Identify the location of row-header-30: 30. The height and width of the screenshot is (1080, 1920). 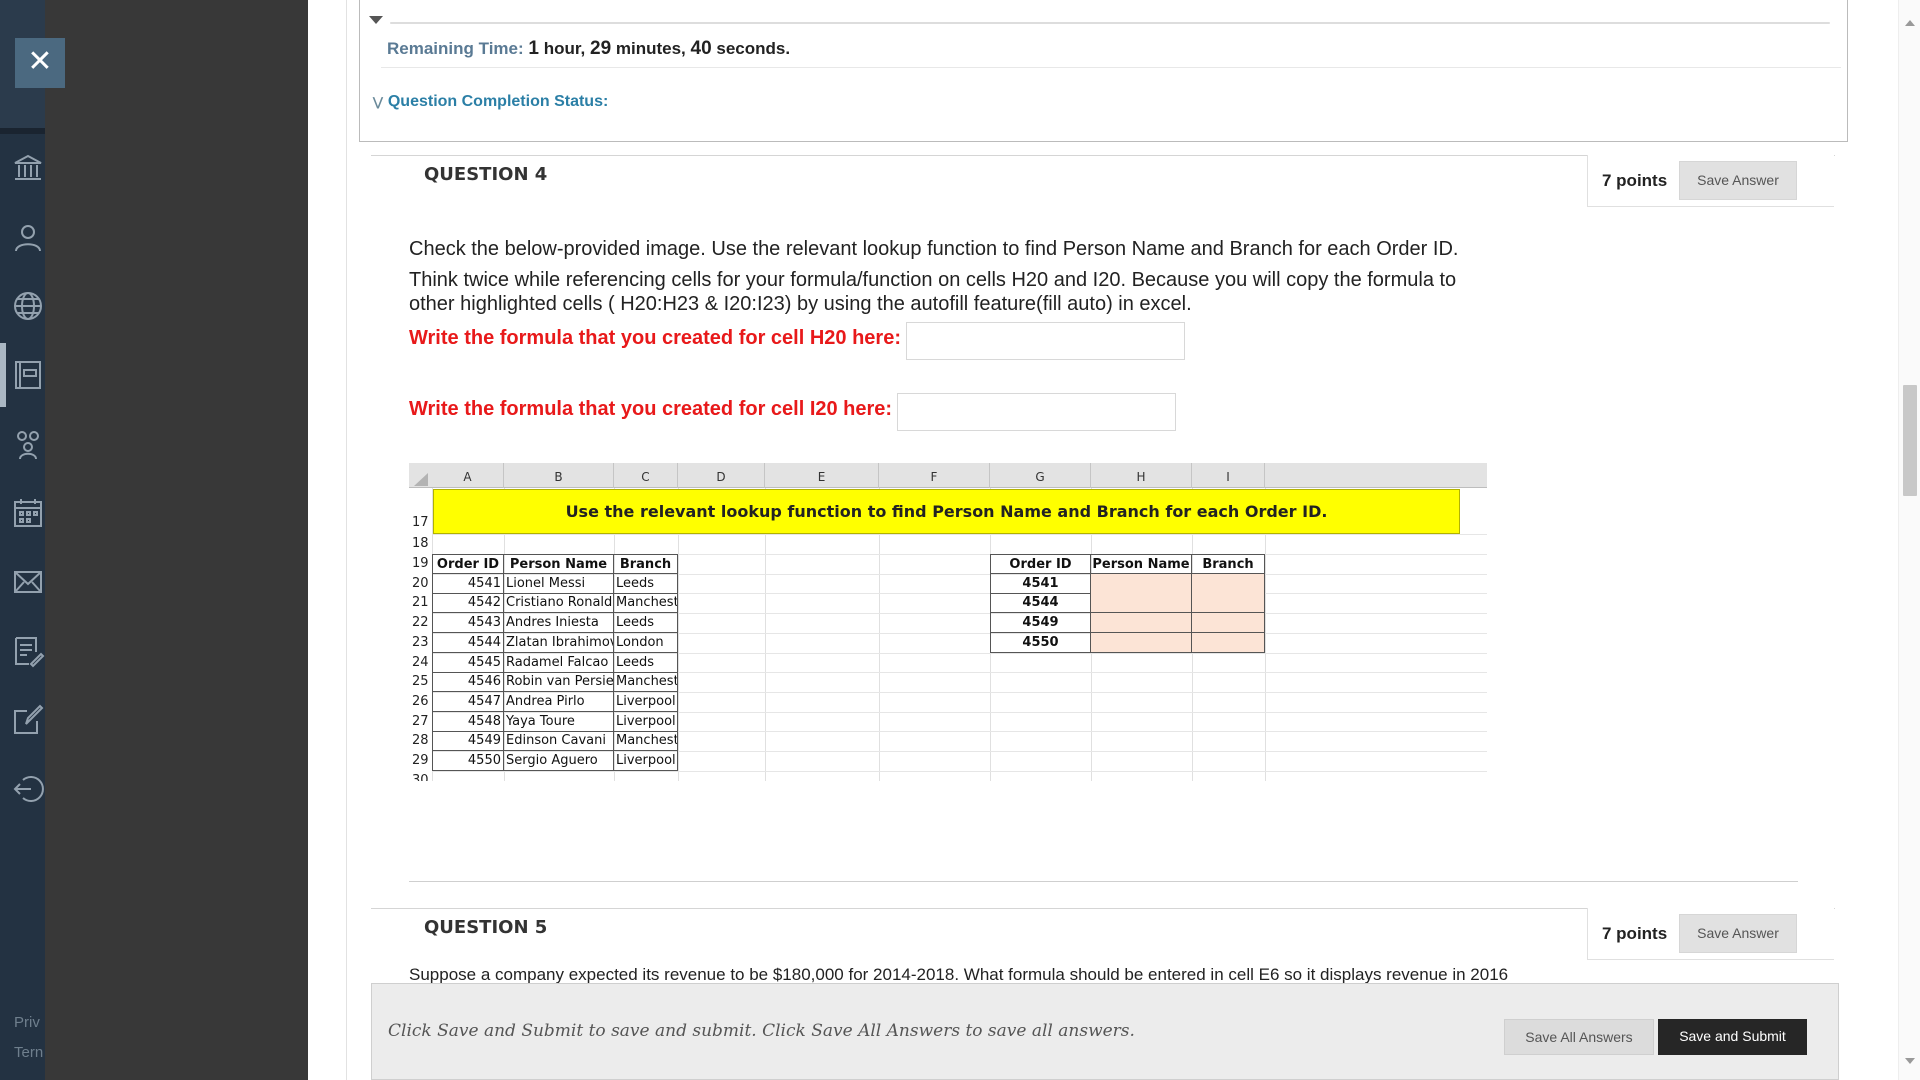
(420, 776).